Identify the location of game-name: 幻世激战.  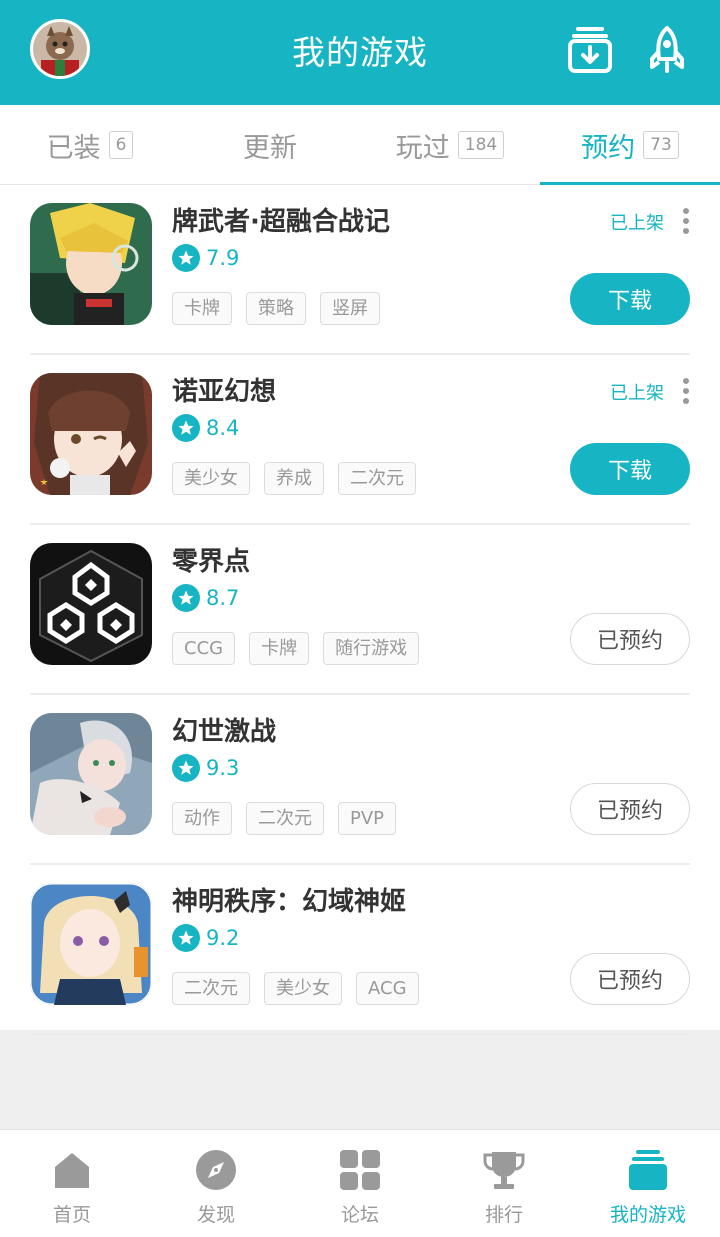
(224, 729).